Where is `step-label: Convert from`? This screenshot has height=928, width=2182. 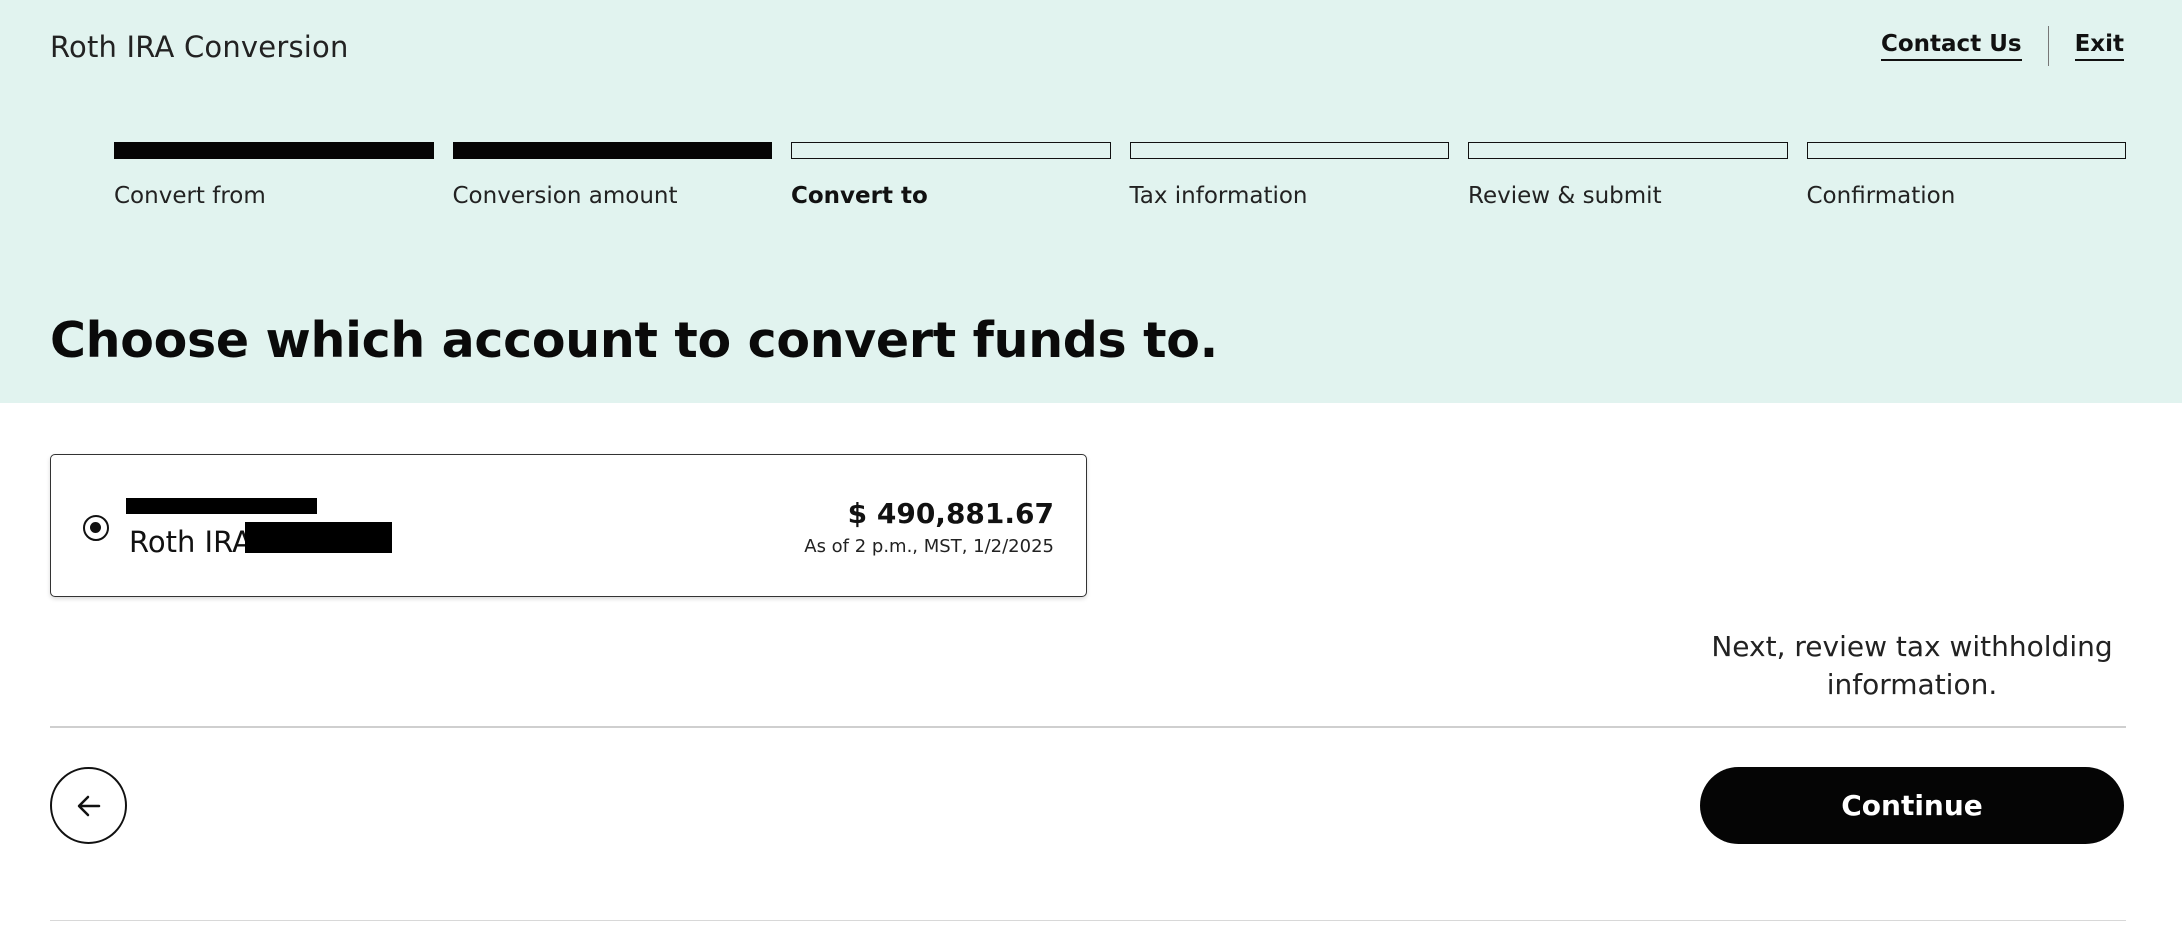
step-label: Convert from is located at coordinates (190, 196).